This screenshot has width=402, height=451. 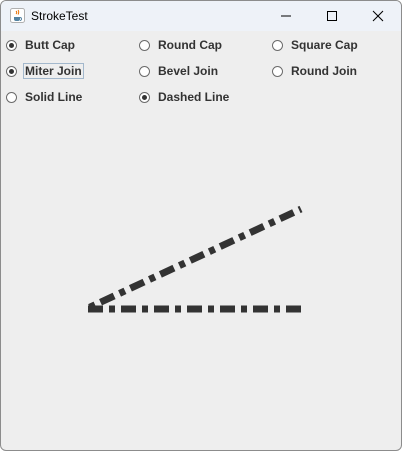 I want to click on java-cup-icon, so click(x=17, y=15).